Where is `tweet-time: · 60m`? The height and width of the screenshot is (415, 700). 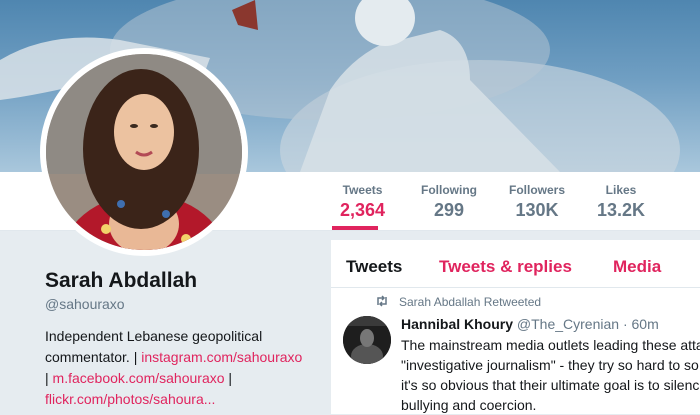 tweet-time: · 60m is located at coordinates (641, 324).